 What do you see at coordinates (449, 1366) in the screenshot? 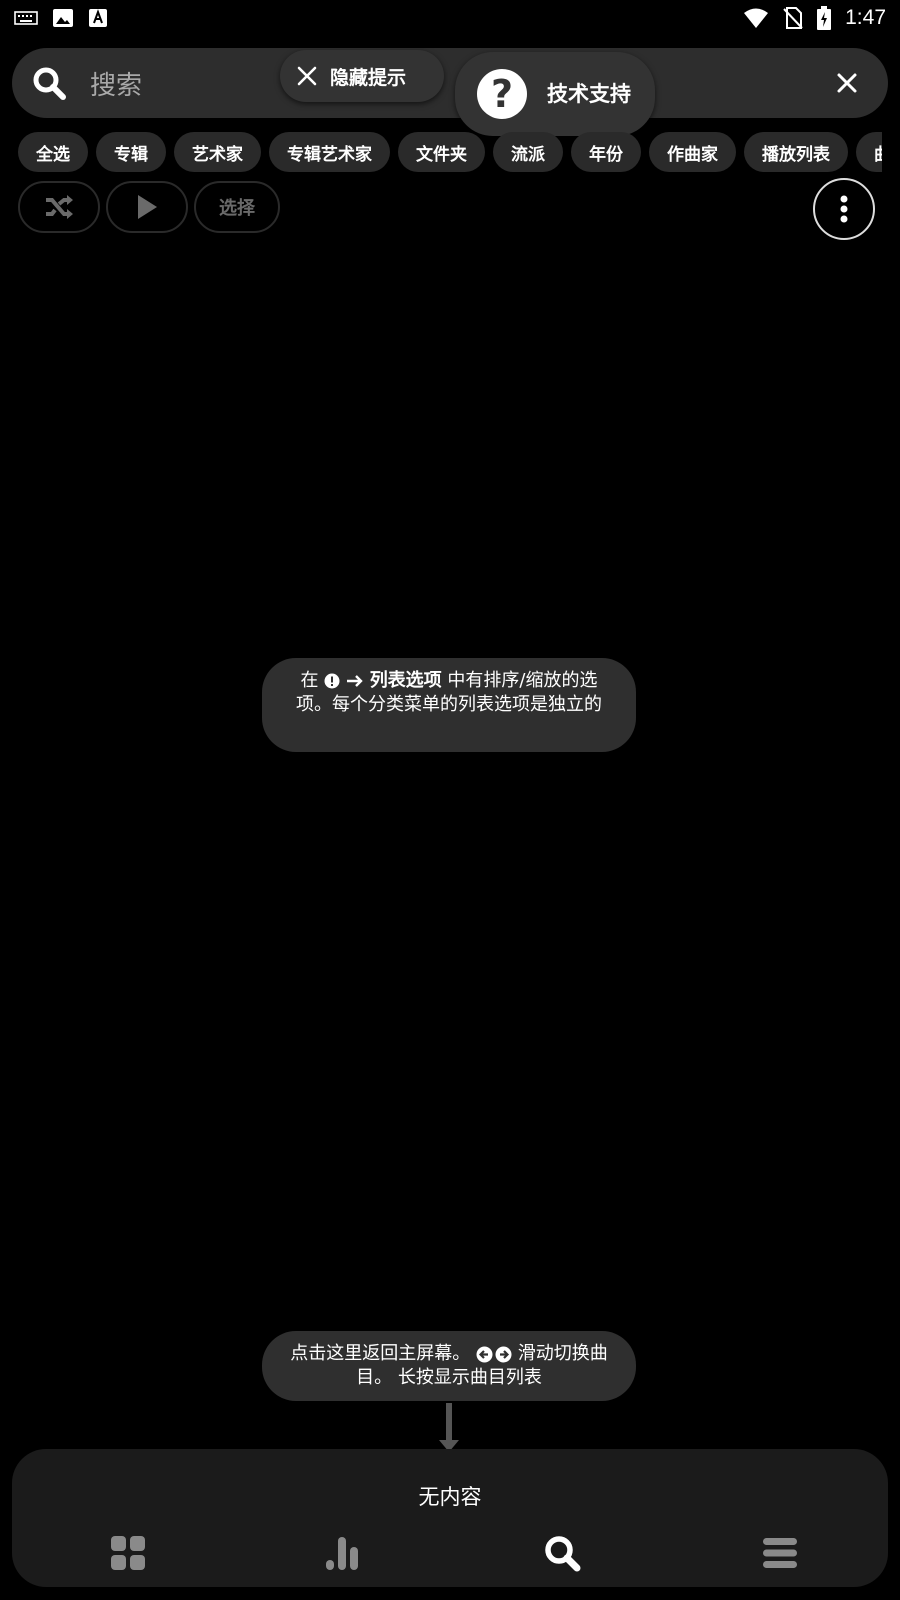
I see `home-tip: 点击这里返回主屏幕。 滑动切换曲目。 长按显示曲目列表` at bounding box center [449, 1366].